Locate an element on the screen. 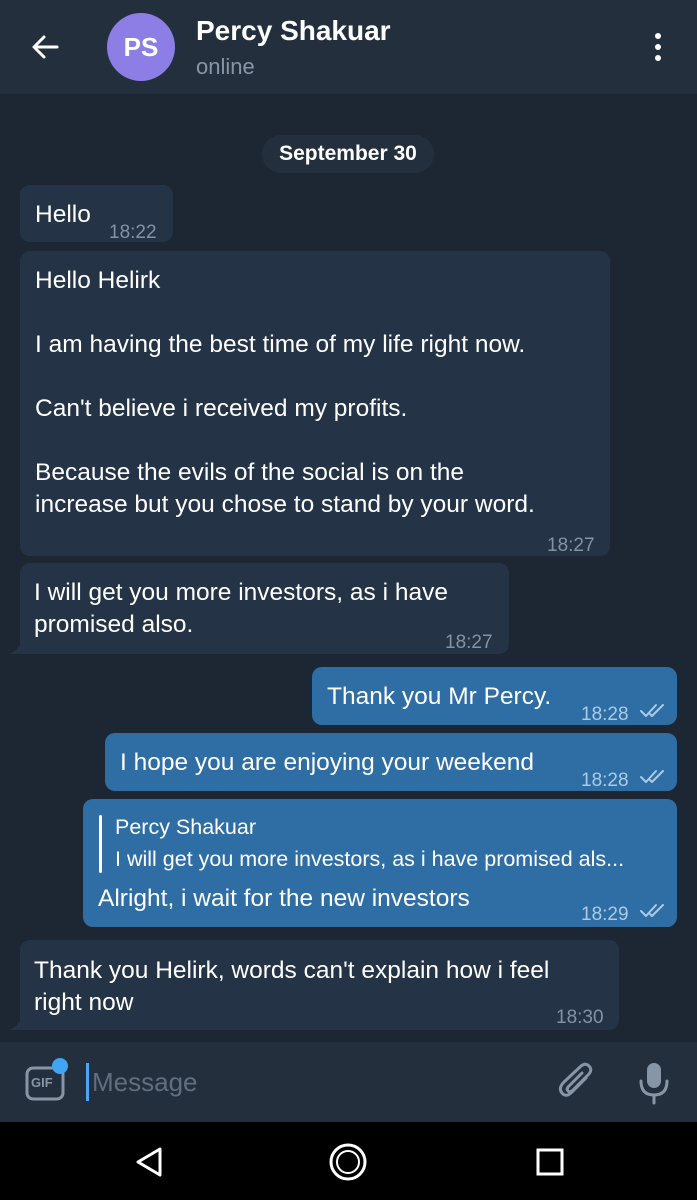  chat-header: PS Percy Shakuar online is located at coordinates (348, 47).